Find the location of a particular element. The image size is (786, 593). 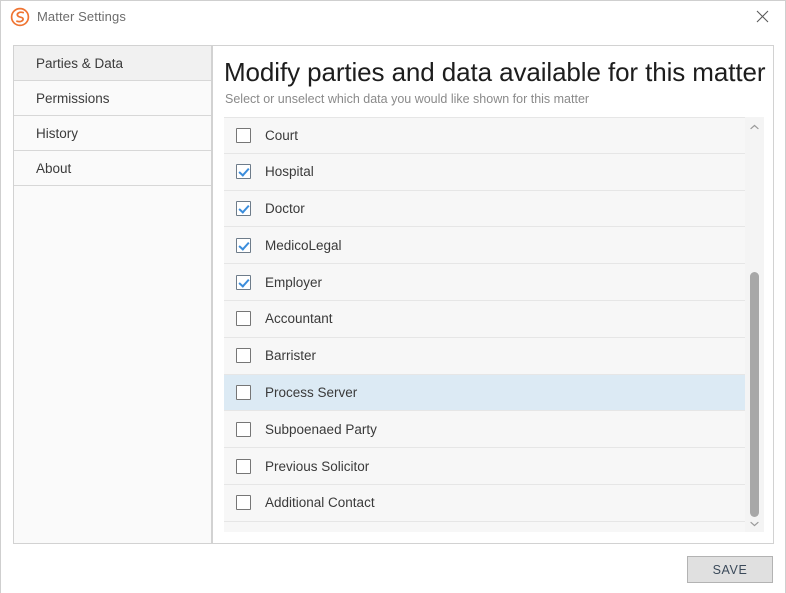

list-item: Additional Contact is located at coordinates (484, 503).